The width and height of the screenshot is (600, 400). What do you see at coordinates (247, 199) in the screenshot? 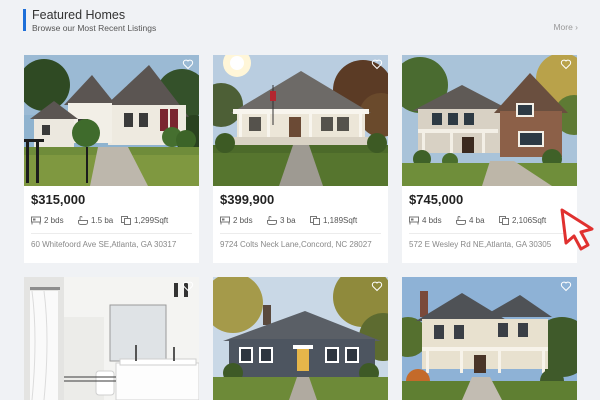
I see `listing-price: $399,900` at bounding box center [247, 199].